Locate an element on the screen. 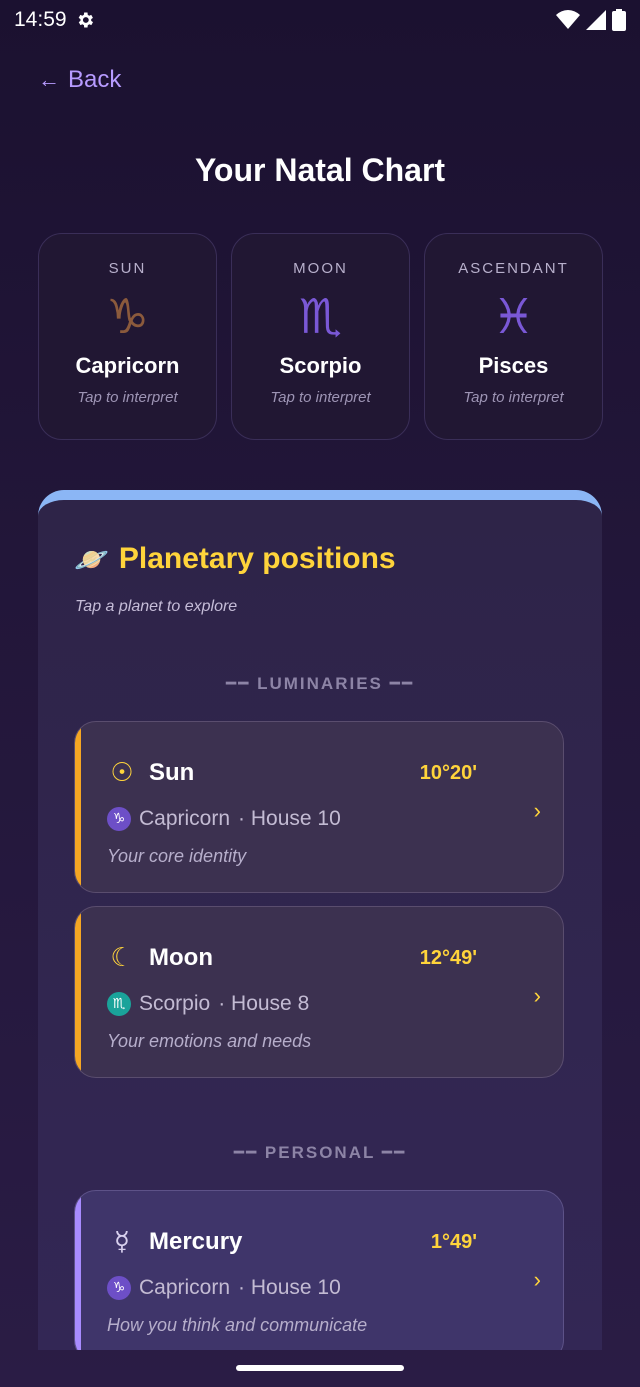 Image resolution: width=640 pixels, height=1387 pixels. mercury-icon: ☿ is located at coordinates (122, 1242).